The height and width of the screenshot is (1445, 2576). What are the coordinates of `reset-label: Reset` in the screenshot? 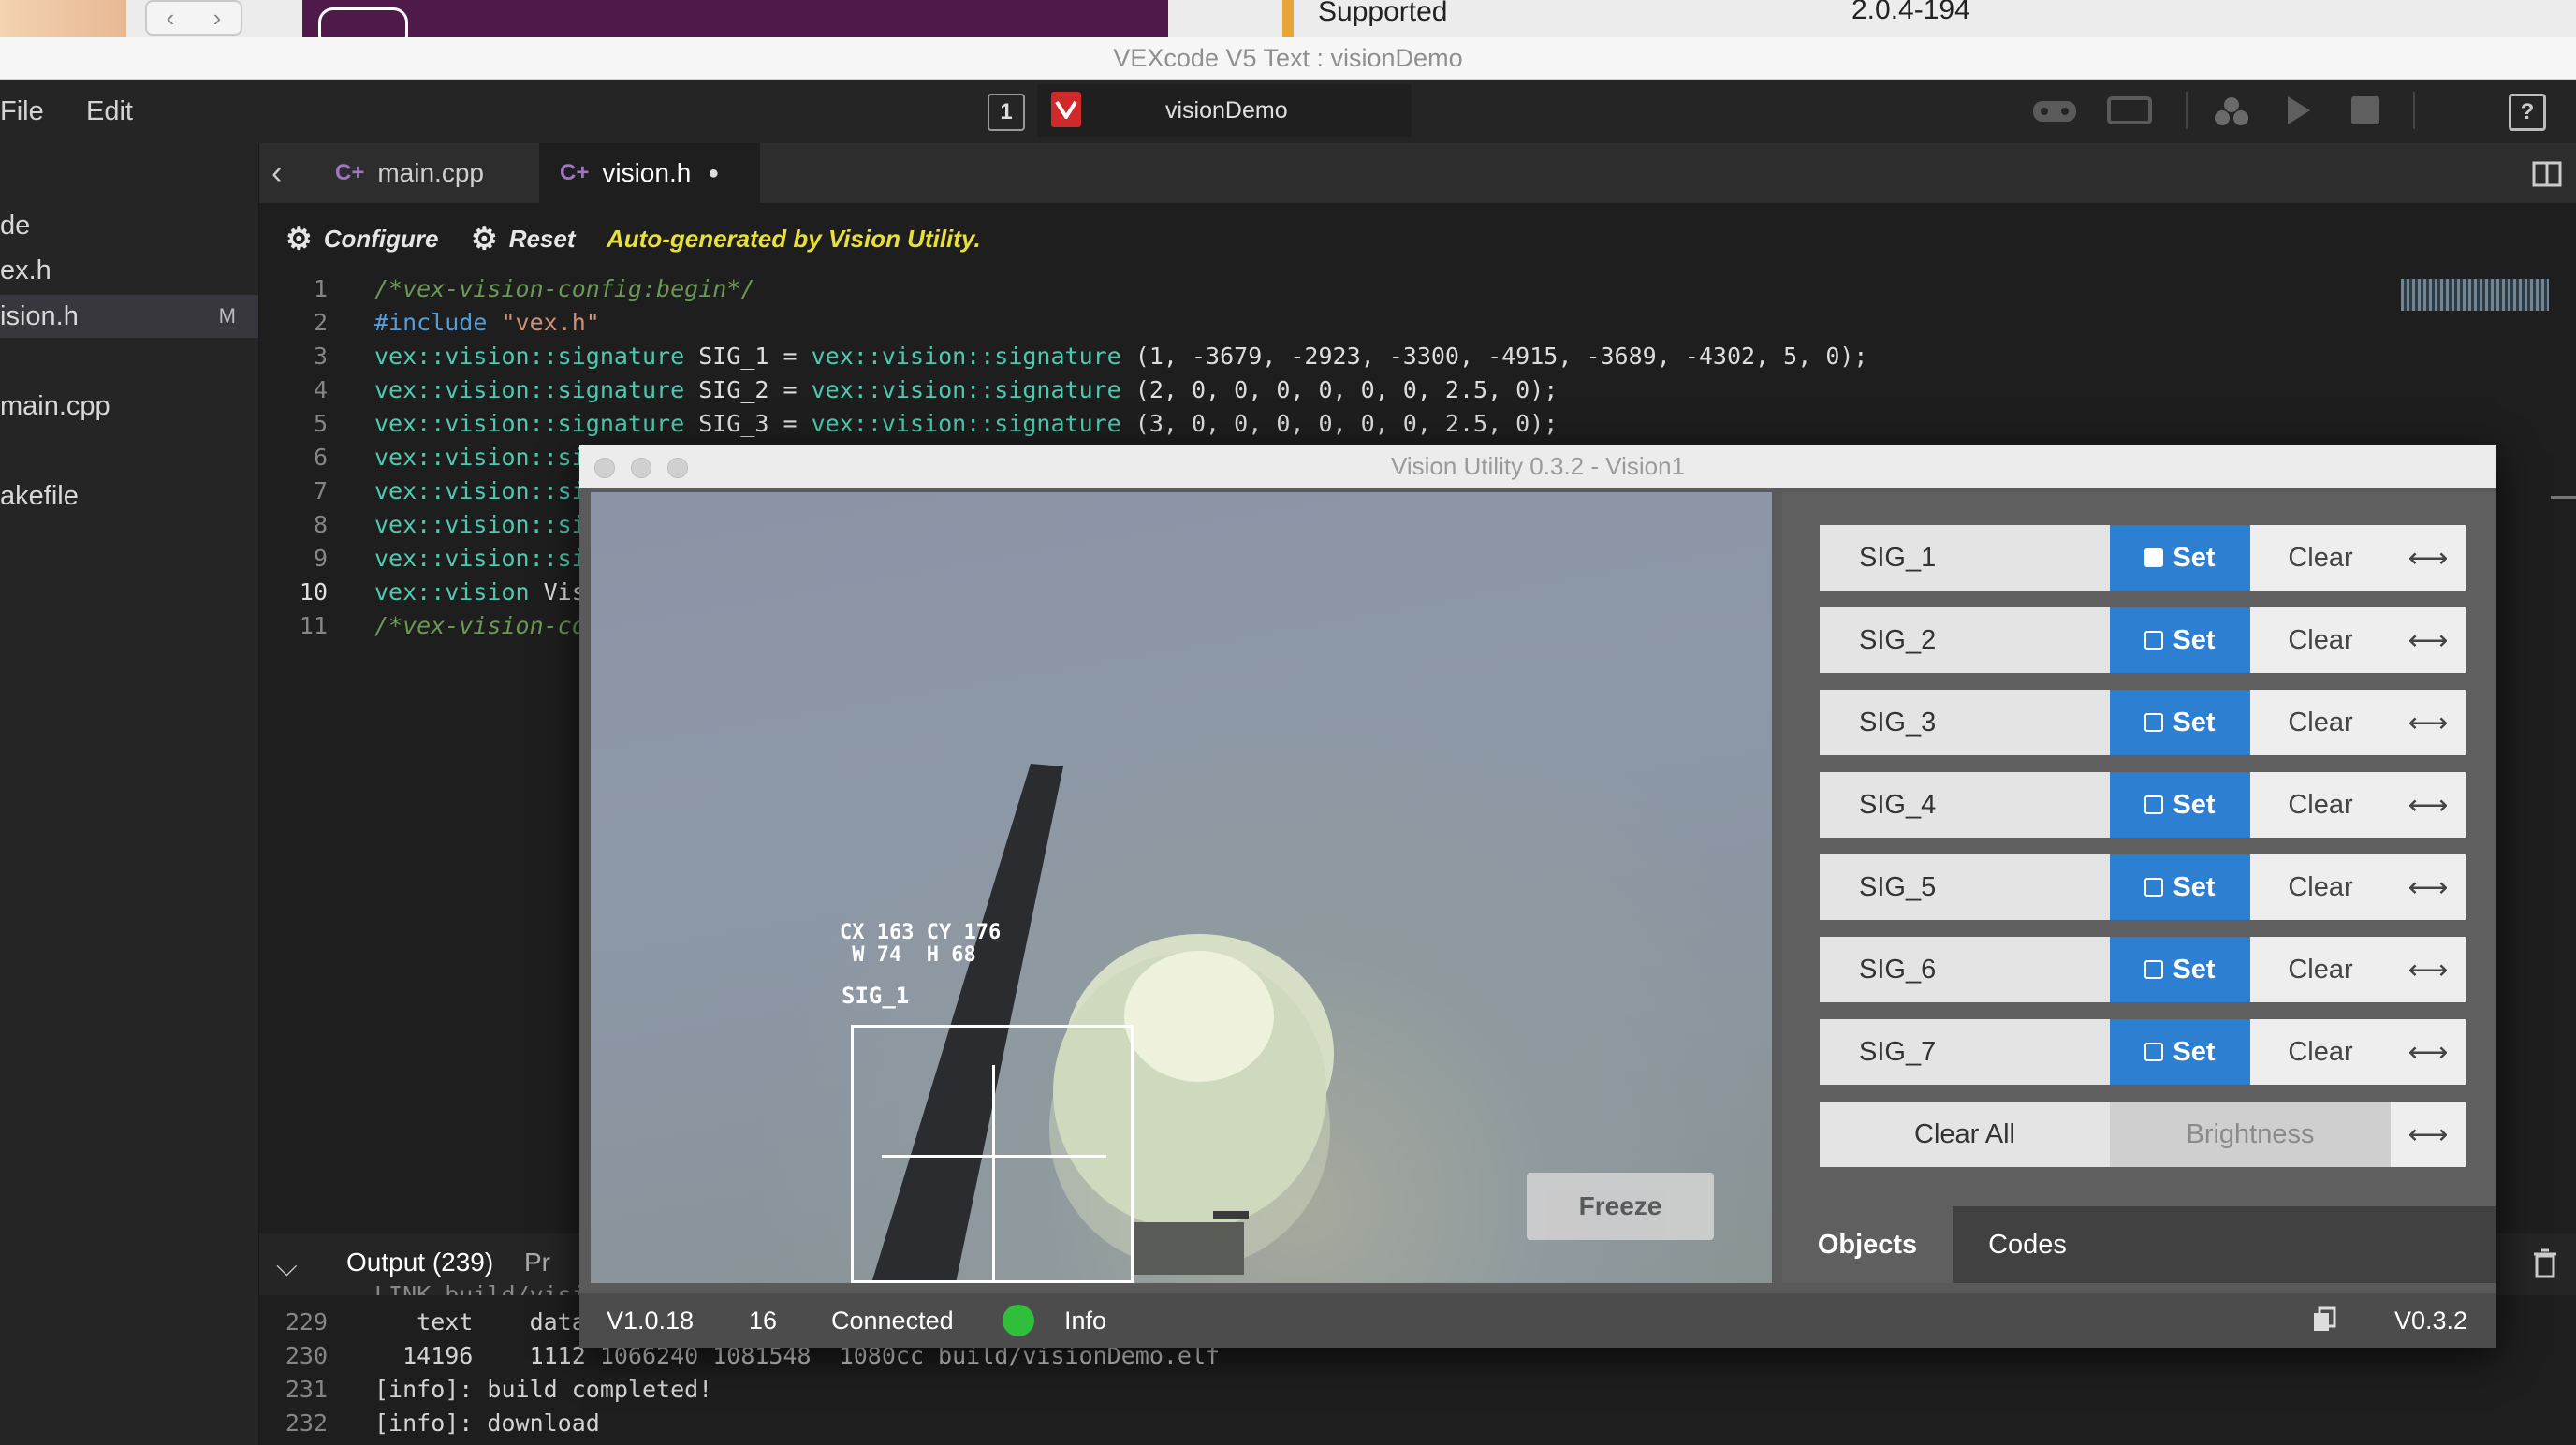 It's located at (542, 238).